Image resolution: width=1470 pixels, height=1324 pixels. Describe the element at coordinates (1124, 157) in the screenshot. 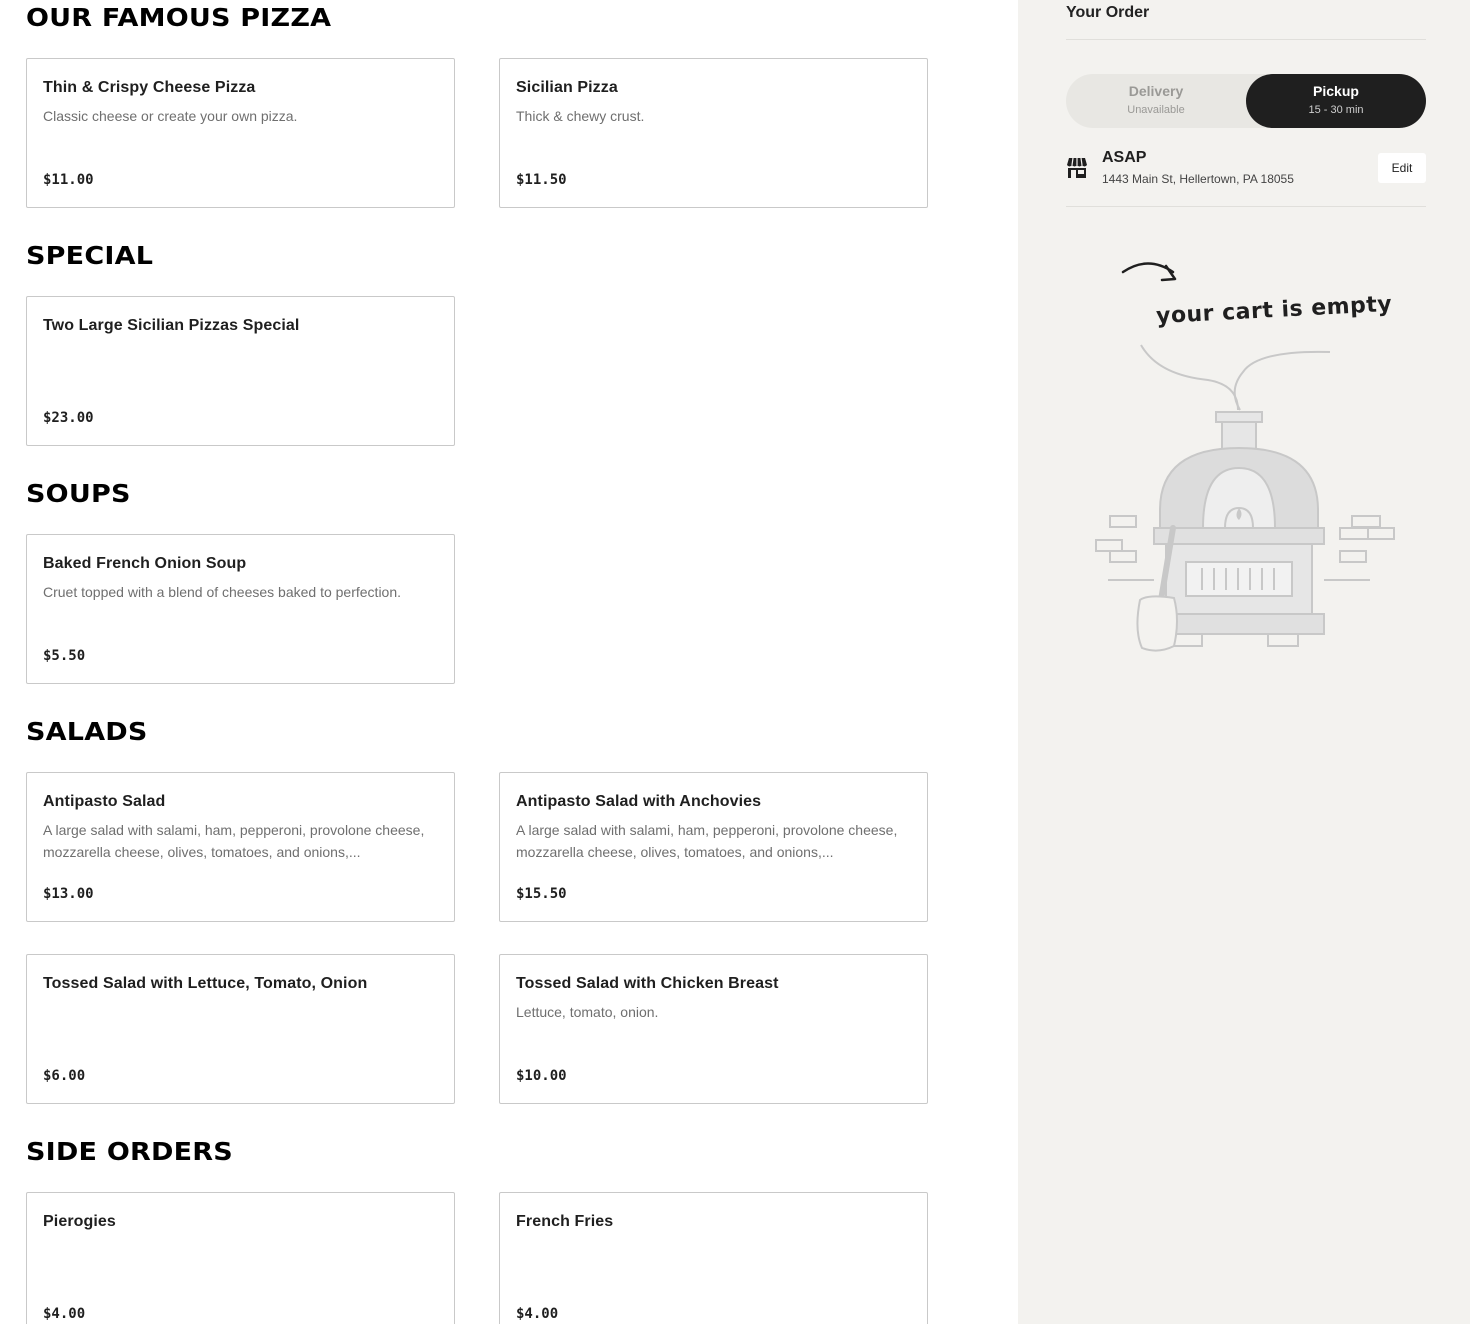

I see `pickup-time-label: ASAP` at that location.